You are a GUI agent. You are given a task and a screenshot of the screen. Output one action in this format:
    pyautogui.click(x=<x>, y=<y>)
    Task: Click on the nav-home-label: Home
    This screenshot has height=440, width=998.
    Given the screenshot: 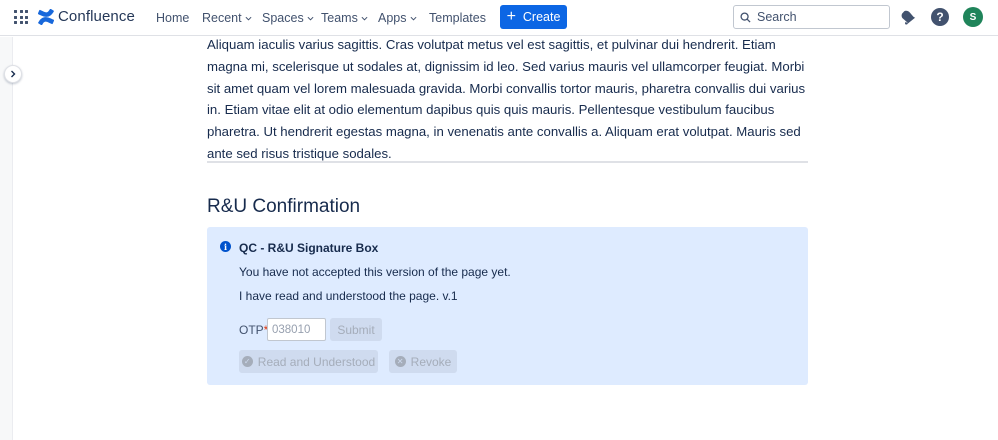 What is the action you would take?
    pyautogui.click(x=173, y=18)
    